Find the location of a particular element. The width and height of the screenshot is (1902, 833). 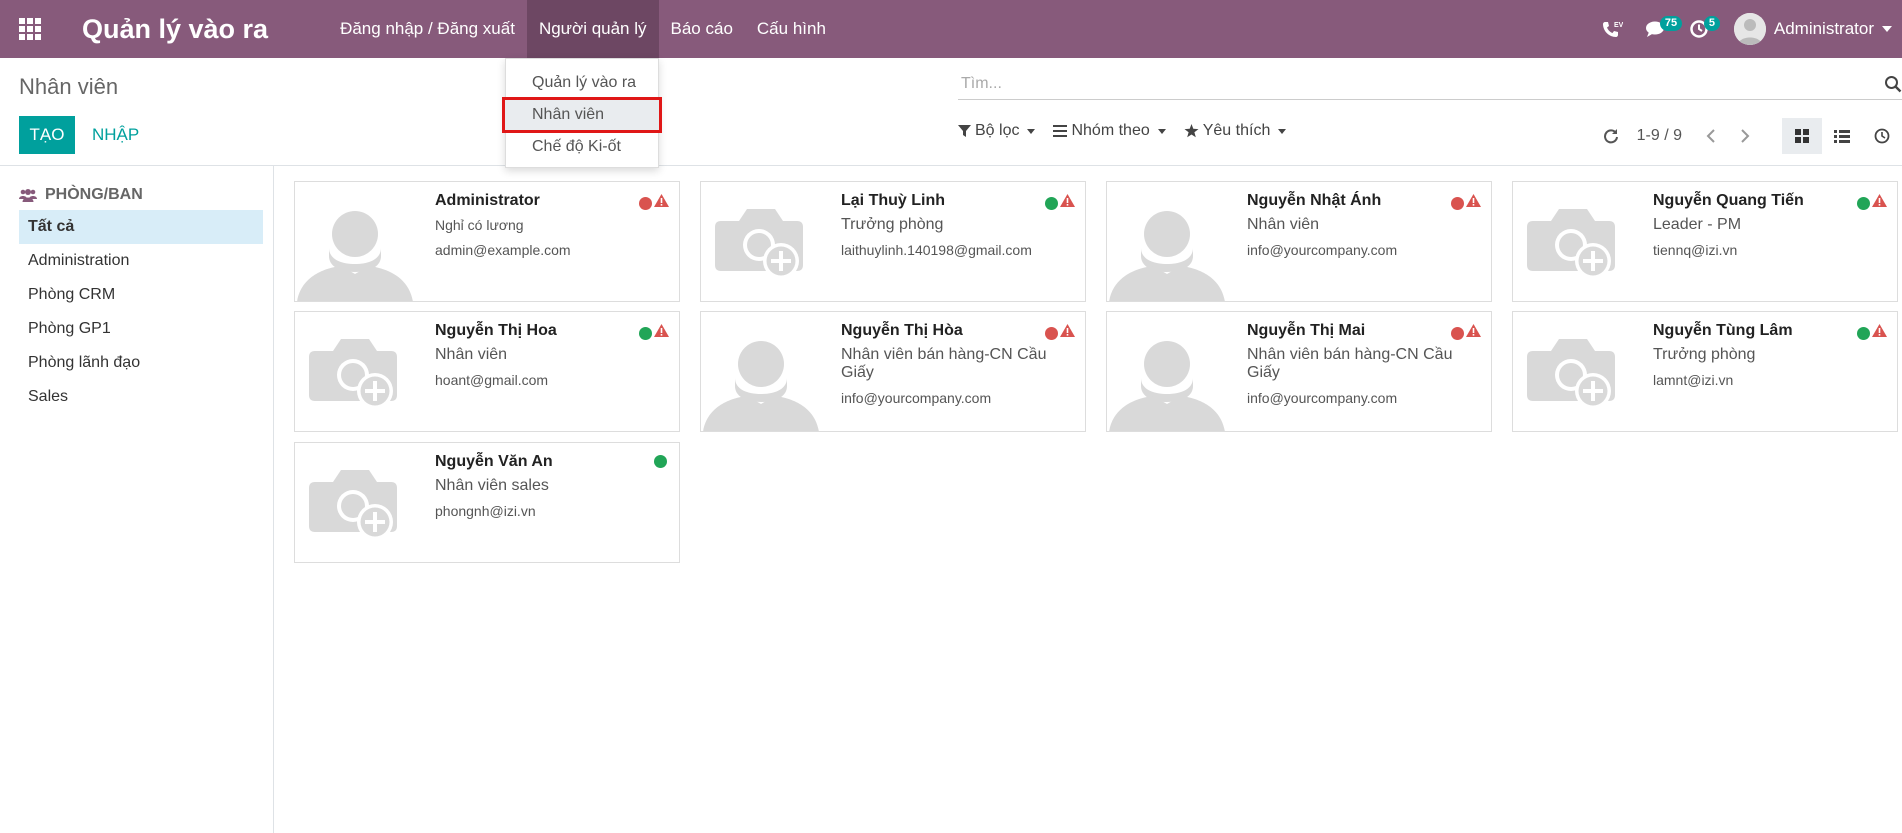

employee-name: Nguyễn Thị Mai is located at coordinates (1306, 330).